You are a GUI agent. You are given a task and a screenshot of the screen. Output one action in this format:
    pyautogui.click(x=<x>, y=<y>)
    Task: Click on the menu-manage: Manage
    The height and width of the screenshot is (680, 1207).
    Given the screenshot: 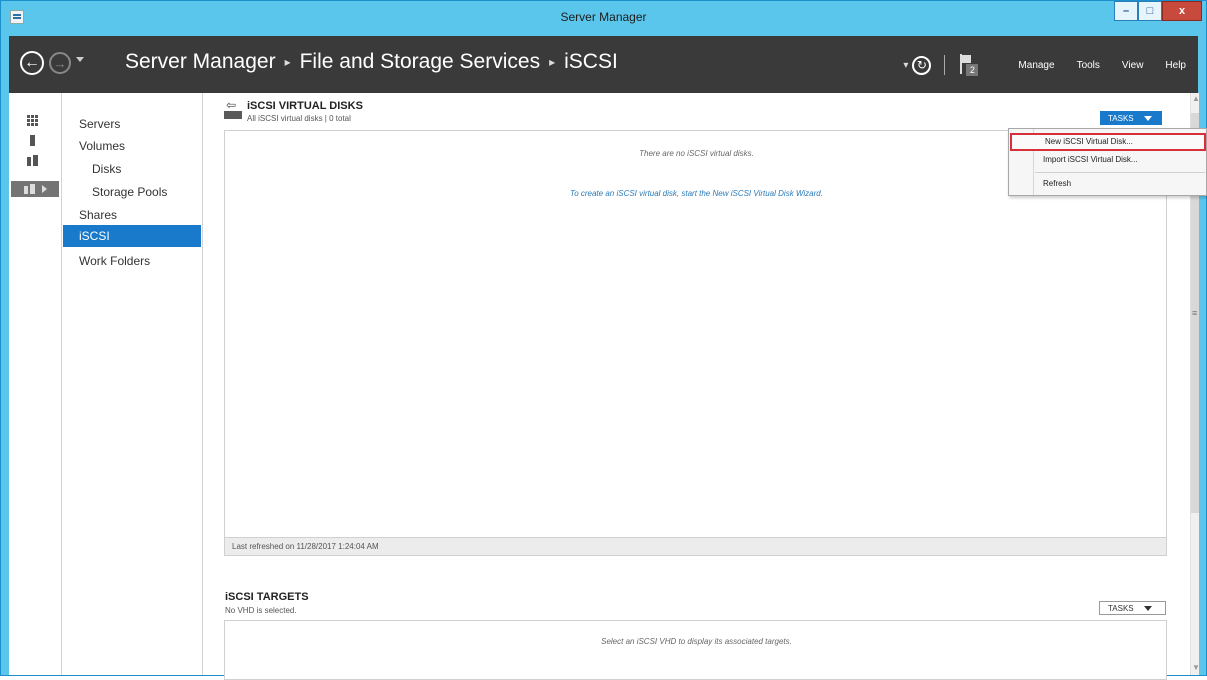 What is the action you would take?
    pyautogui.click(x=1036, y=65)
    